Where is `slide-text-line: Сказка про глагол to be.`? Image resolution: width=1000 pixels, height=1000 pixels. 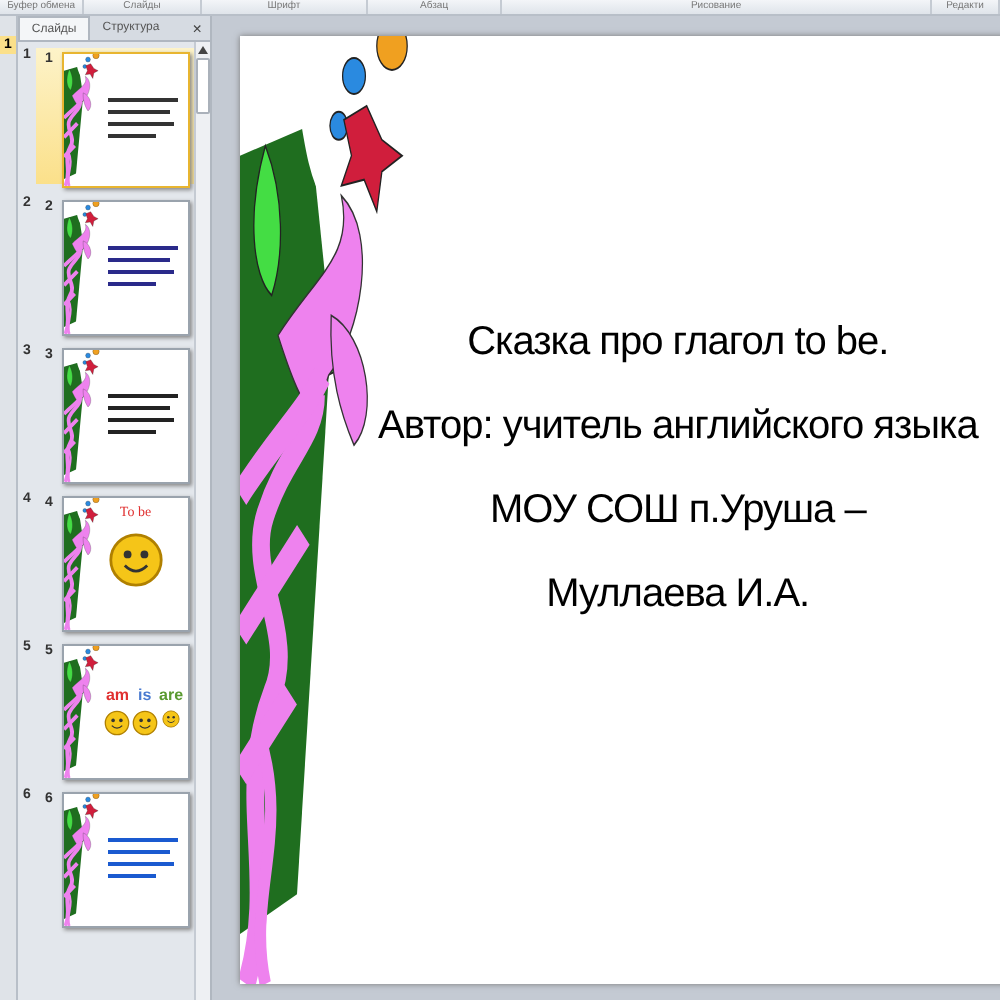
slide-text-line: Сказка про глагол to be. is located at coordinates (678, 343).